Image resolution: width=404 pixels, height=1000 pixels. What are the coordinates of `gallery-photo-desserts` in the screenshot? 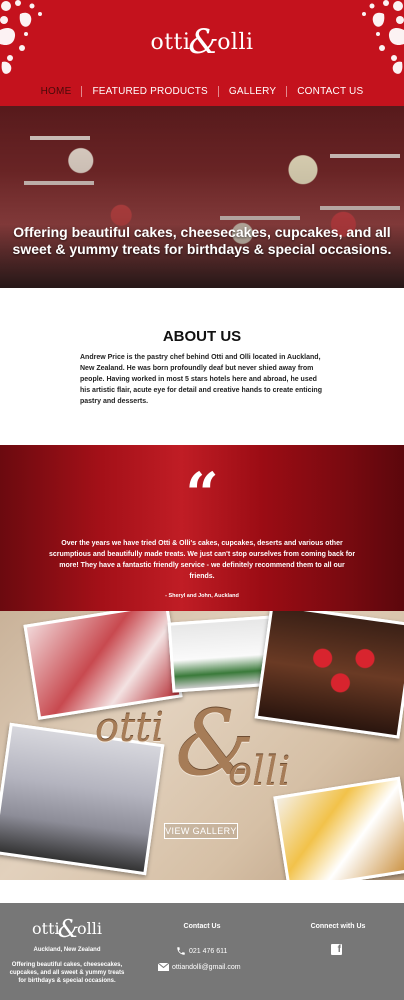 It's located at (338, 828).